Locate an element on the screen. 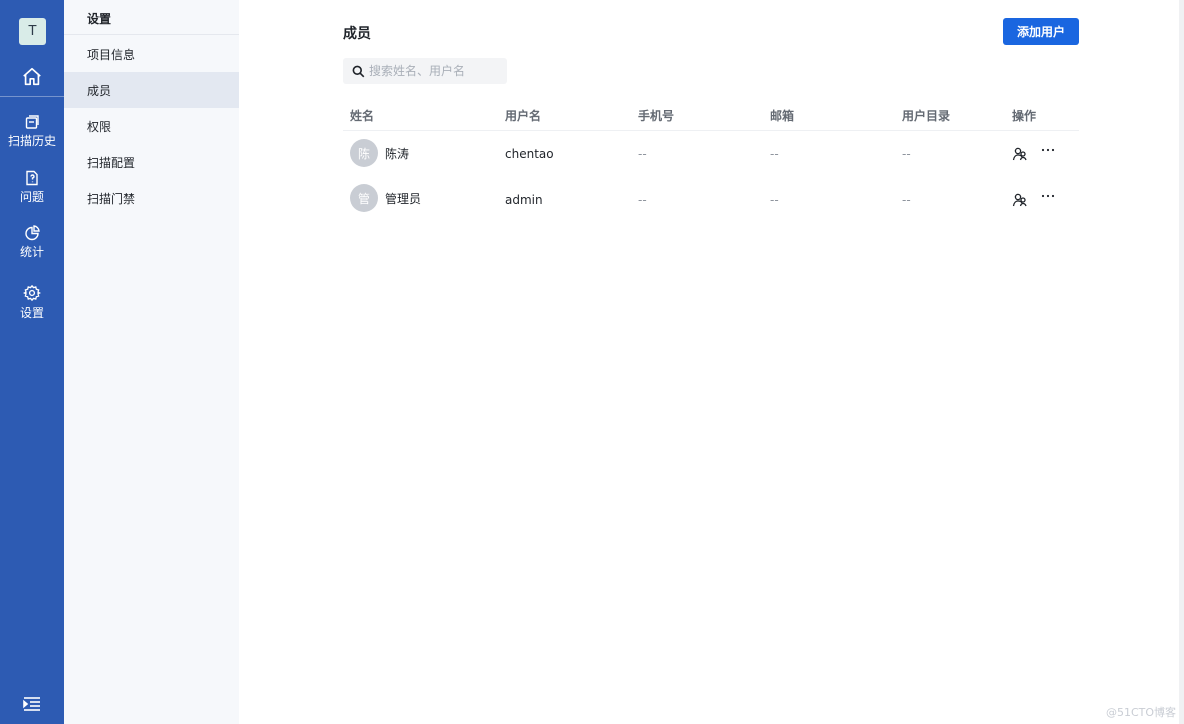 The width and height of the screenshot is (1184, 724). add-user-button: 添加用户 is located at coordinates (1041, 31).